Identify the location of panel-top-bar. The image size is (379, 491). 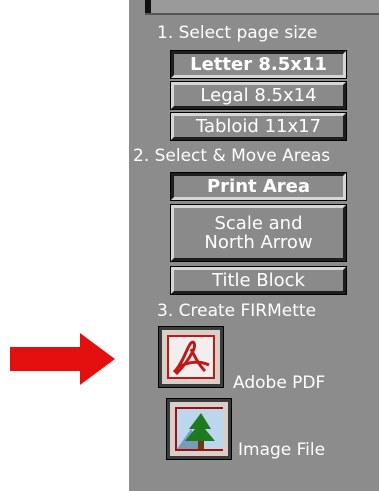
(262, 7).